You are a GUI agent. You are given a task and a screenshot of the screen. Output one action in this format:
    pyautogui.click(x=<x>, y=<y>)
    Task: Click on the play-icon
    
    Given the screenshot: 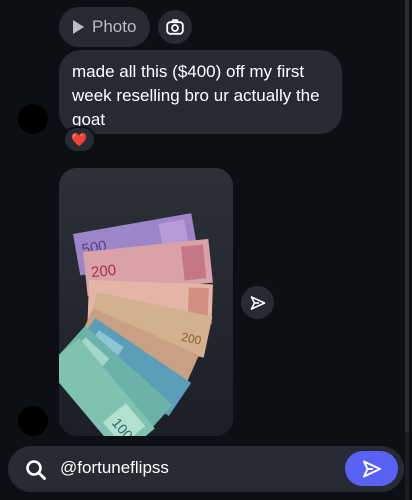 What is the action you would take?
    pyautogui.click(x=78, y=27)
    